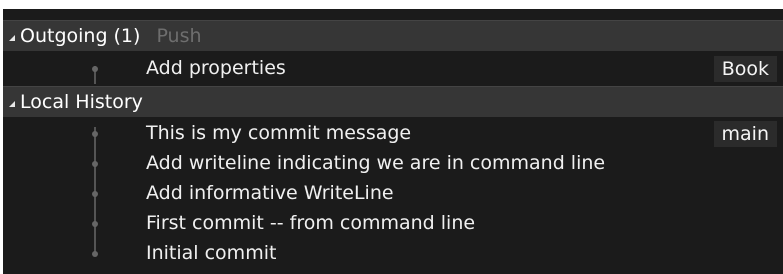 The width and height of the screenshot is (783, 274). Describe the element at coordinates (211, 253) in the screenshot. I see `commit-message: Initial commit` at that location.